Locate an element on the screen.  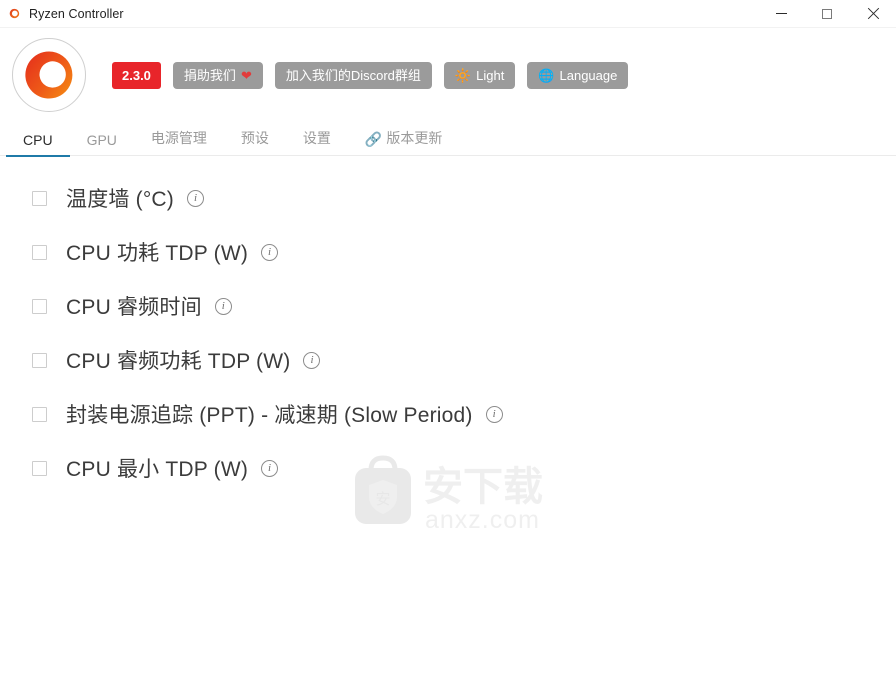
badge-theme-light: 🔆 Light is located at coordinates (479, 75).